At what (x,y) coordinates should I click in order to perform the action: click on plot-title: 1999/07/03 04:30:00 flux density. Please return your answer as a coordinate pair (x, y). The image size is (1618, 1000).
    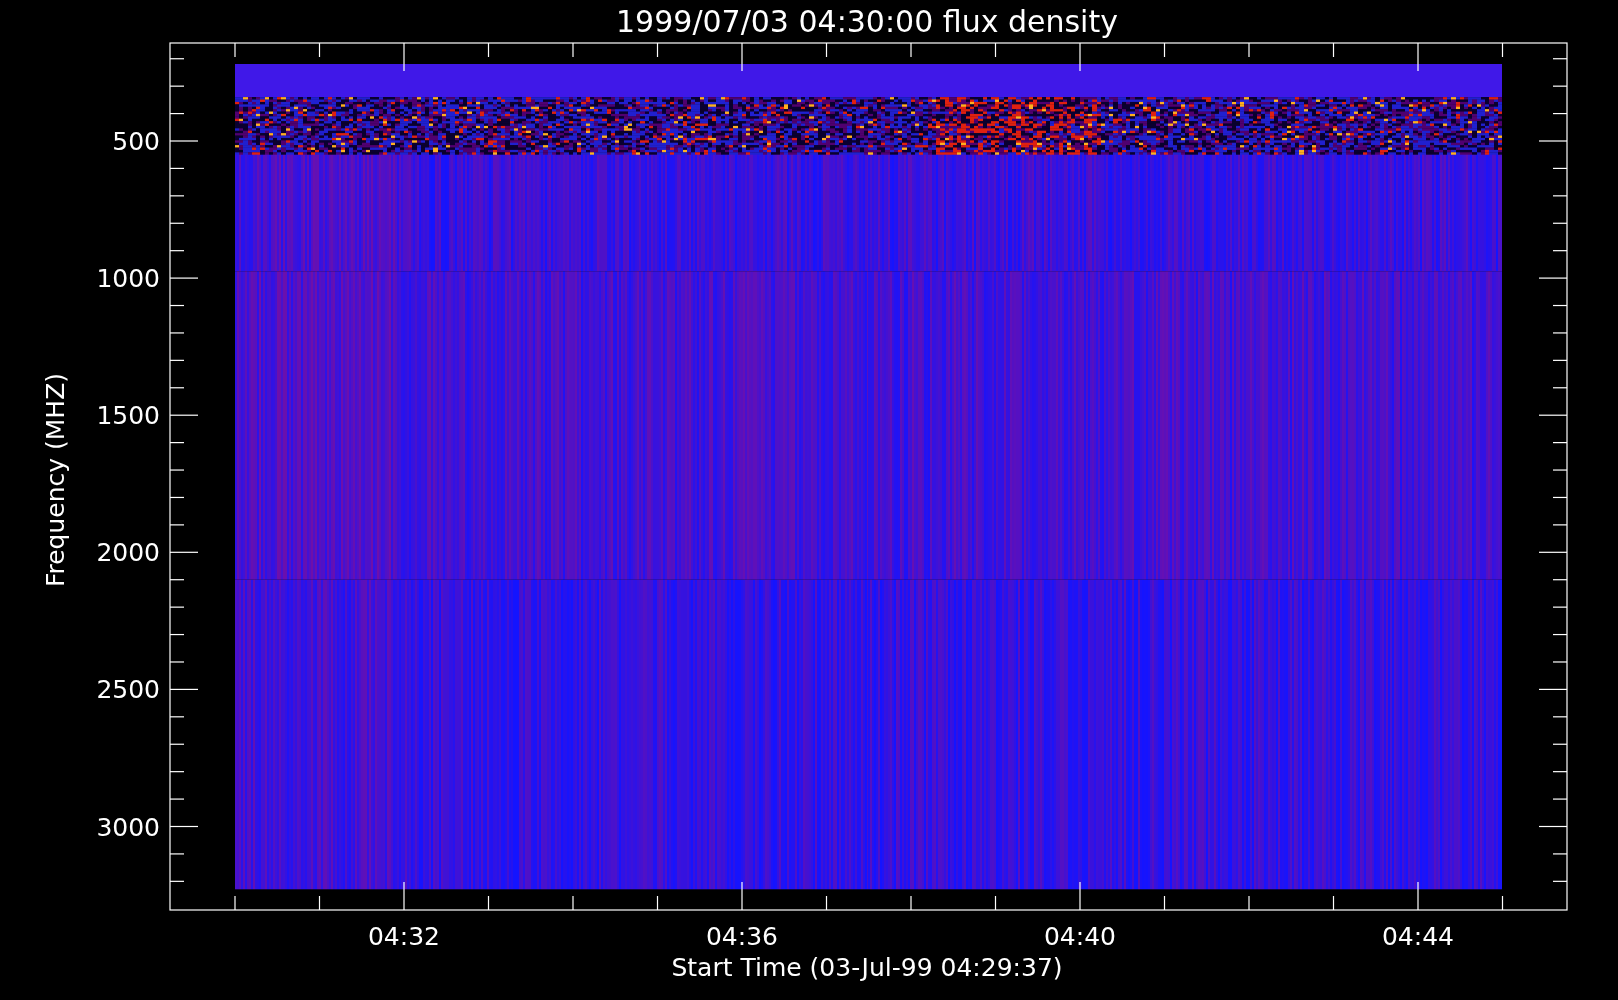
    Looking at the image, I should click on (867, 21).